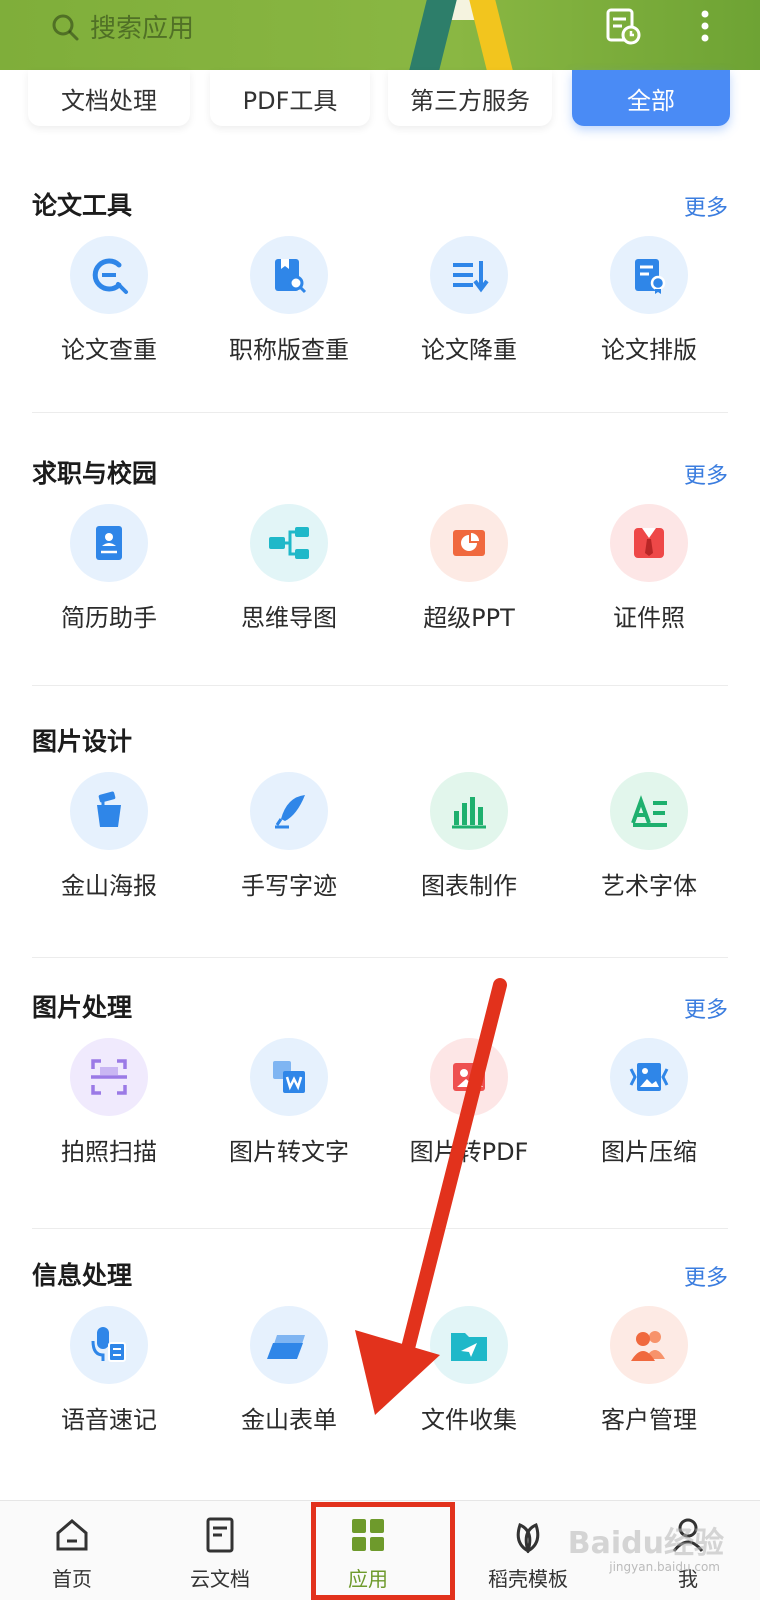  What do you see at coordinates (622, 26) in the screenshot?
I see `history-doc-icon` at bounding box center [622, 26].